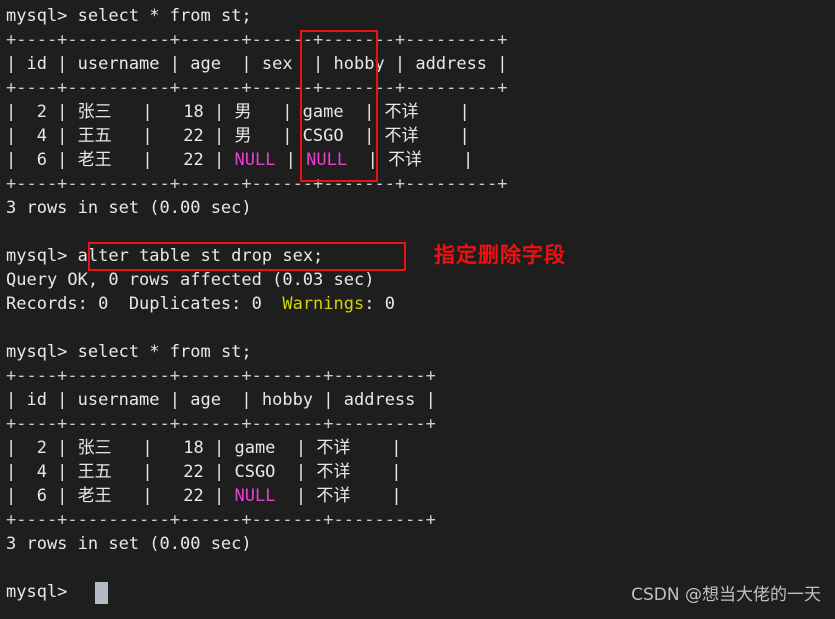  I want to click on records-line: Records: 0 Duplicates: 0 Warnings: 0, so click(418, 304).